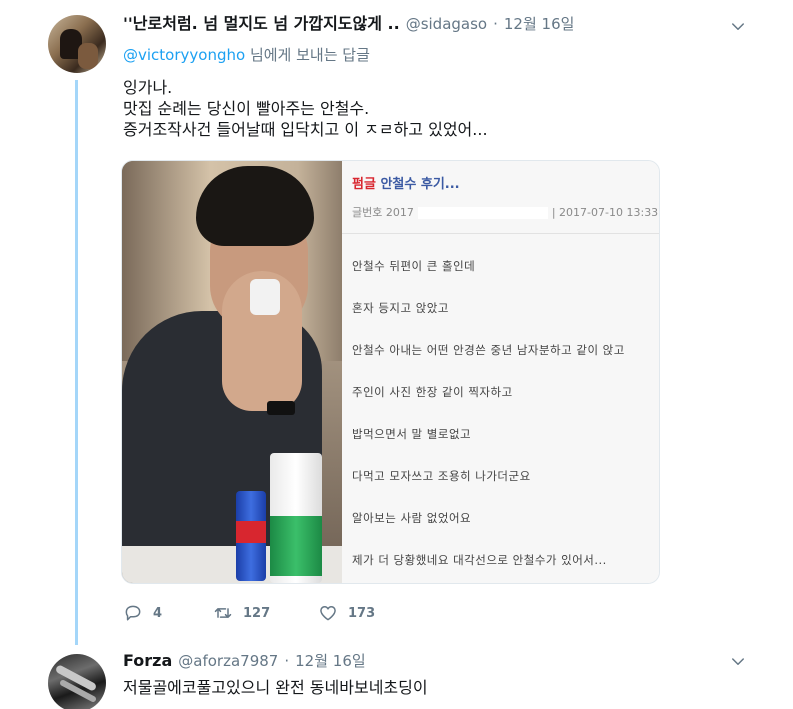  What do you see at coordinates (441, 476) in the screenshot?
I see `post-line: 다먹고 모자쓰고 조용히 나가더군요` at bounding box center [441, 476].